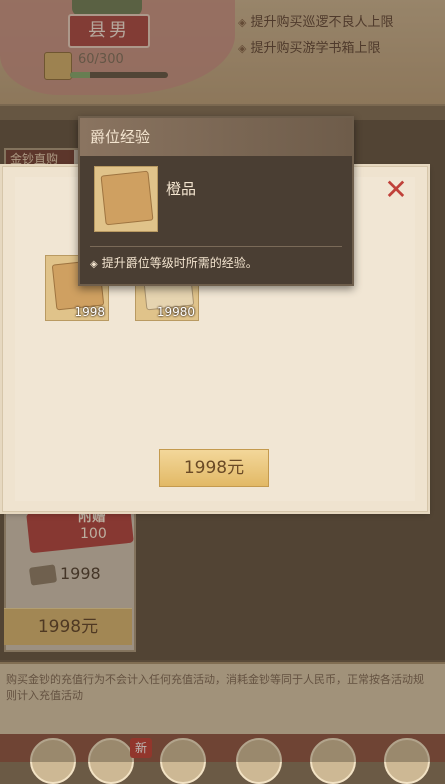  I want to click on close-icon: ✕, so click(396, 190).